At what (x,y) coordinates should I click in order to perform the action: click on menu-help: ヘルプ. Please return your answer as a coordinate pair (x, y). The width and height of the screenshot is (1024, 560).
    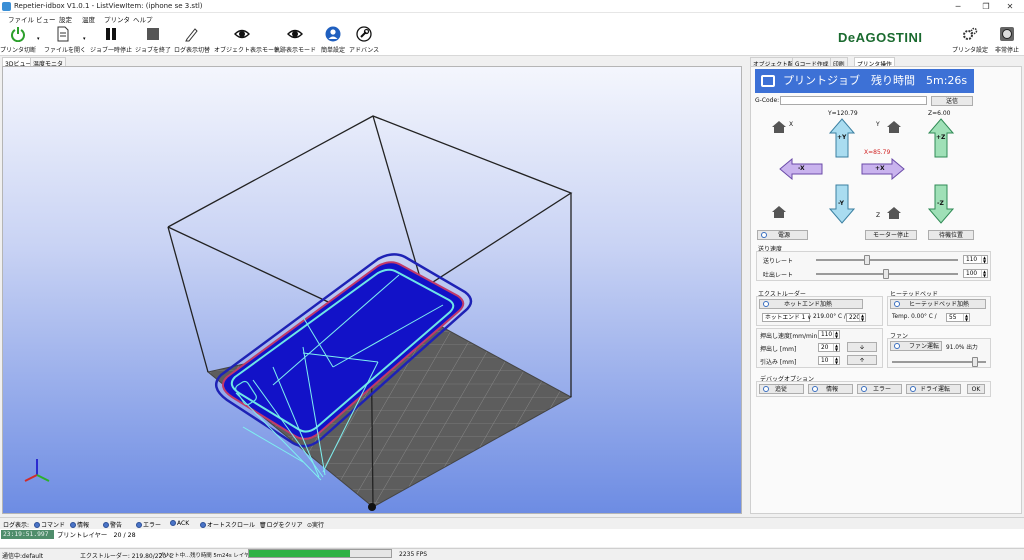
    Looking at the image, I should click on (143, 19).